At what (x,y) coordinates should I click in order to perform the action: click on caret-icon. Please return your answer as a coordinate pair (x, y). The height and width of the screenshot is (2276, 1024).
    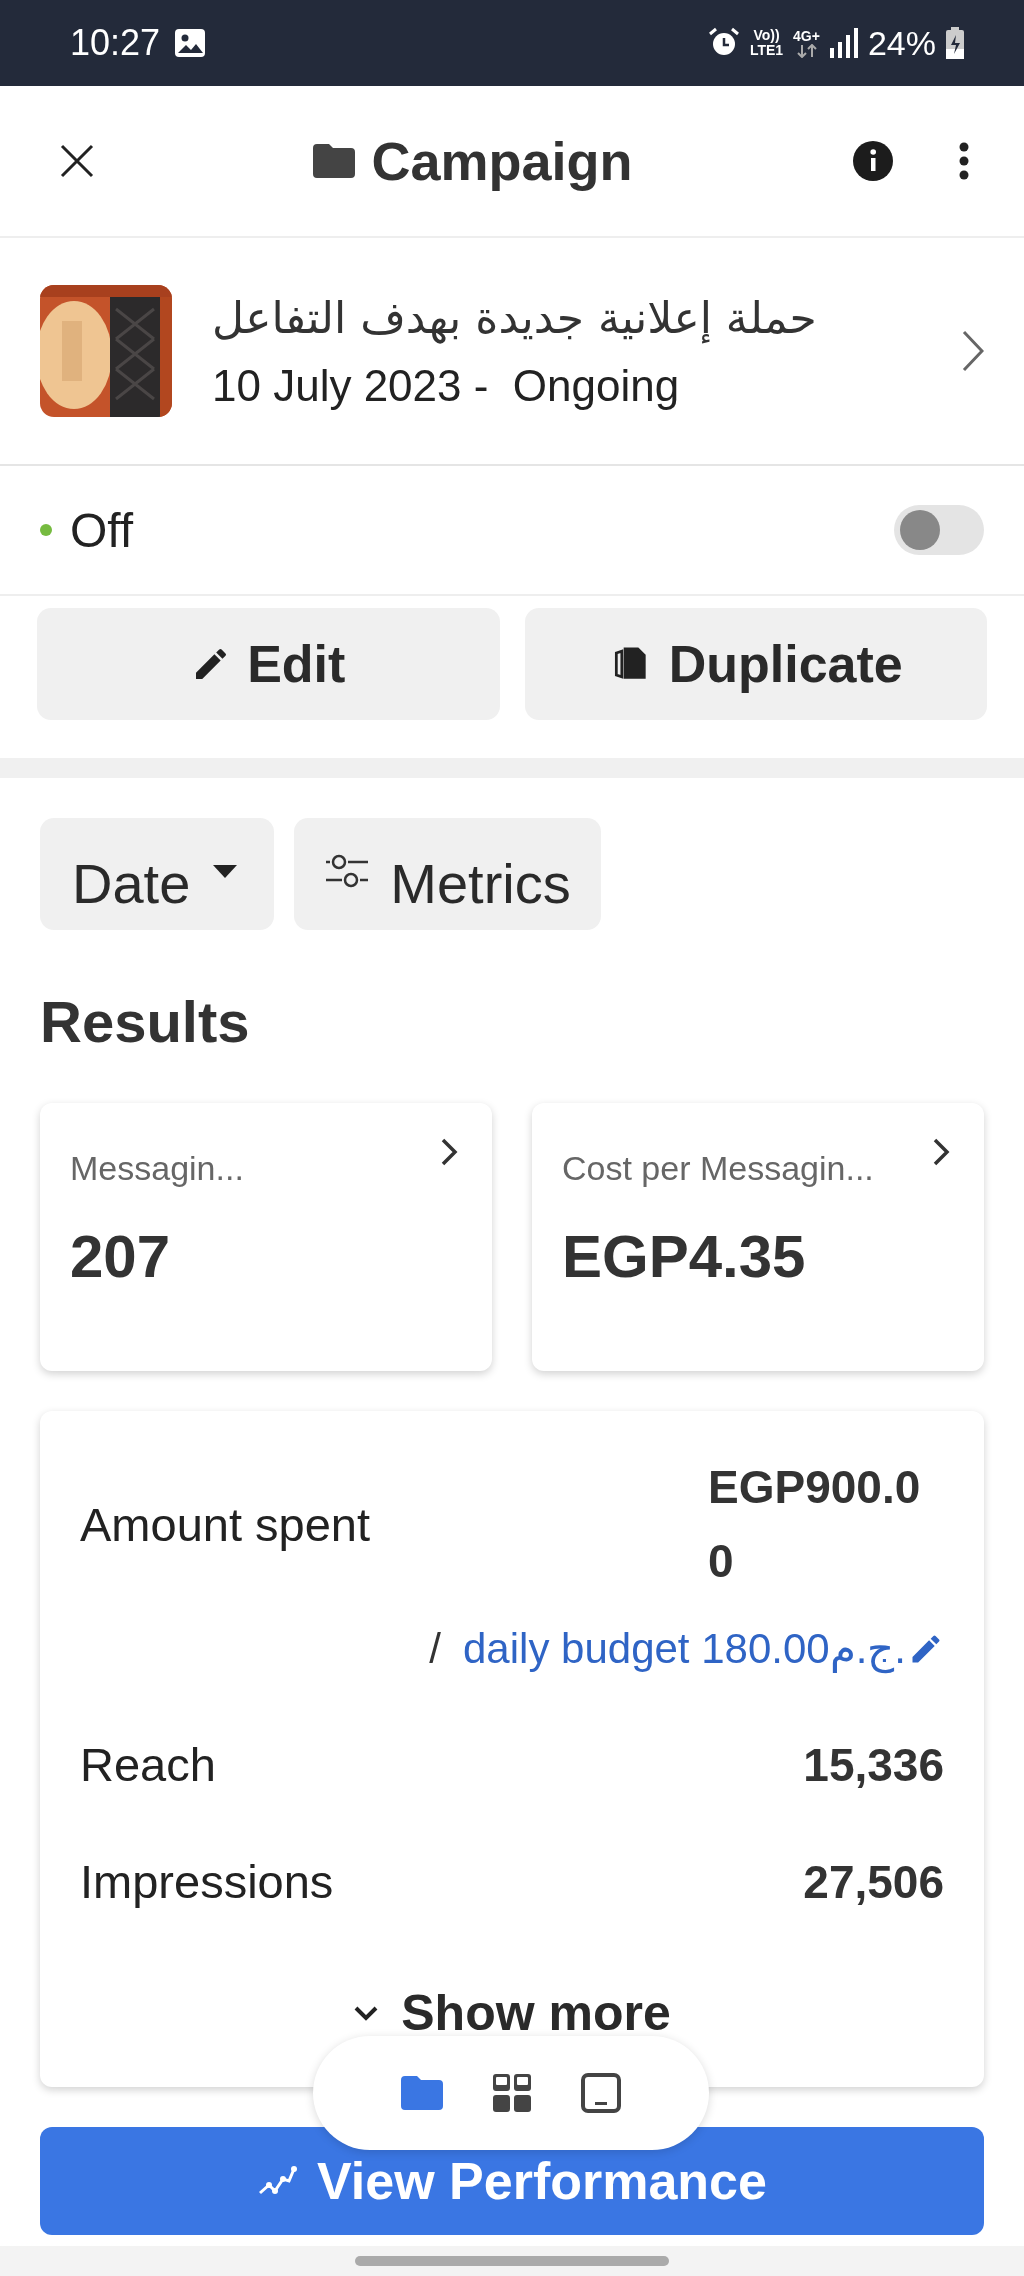
    Looking at the image, I should click on (225, 872).